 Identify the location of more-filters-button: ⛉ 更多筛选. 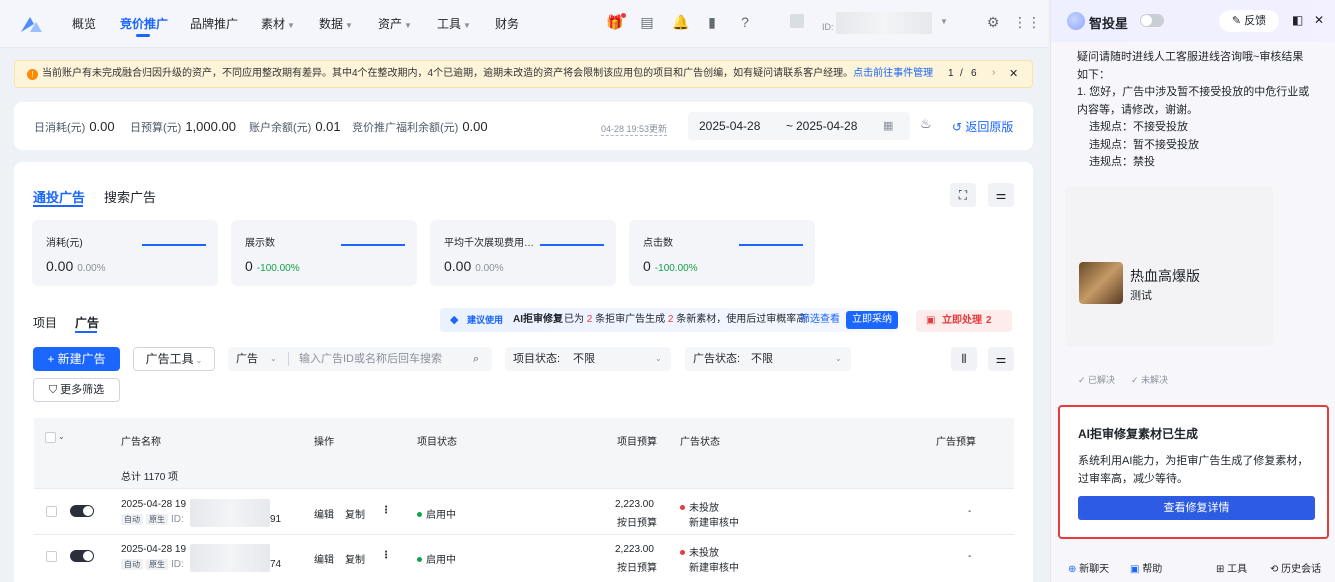
(76, 390).